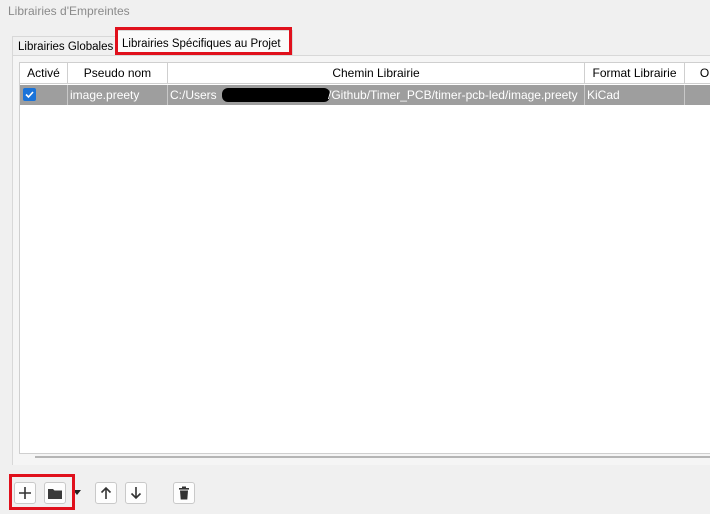 The width and height of the screenshot is (710, 514). I want to click on column-header-path: Chemin Librairie, so click(376, 73).